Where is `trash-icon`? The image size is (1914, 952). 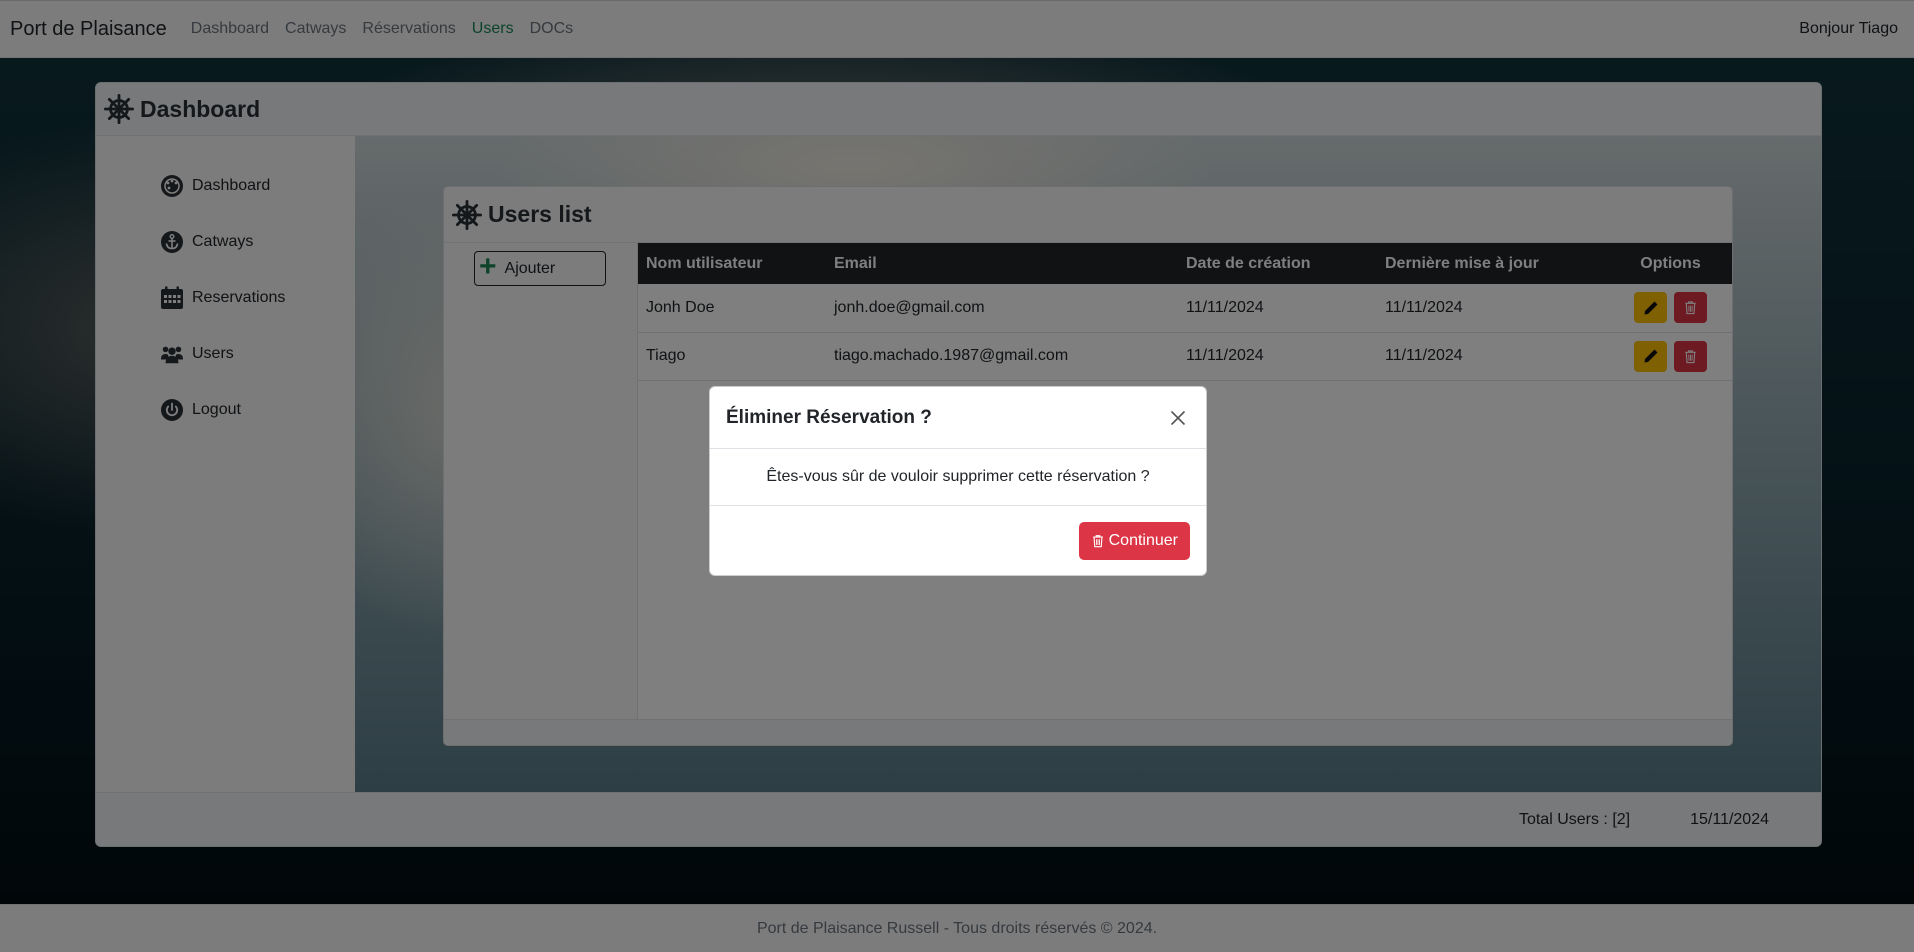
trash-icon is located at coordinates (1097, 541).